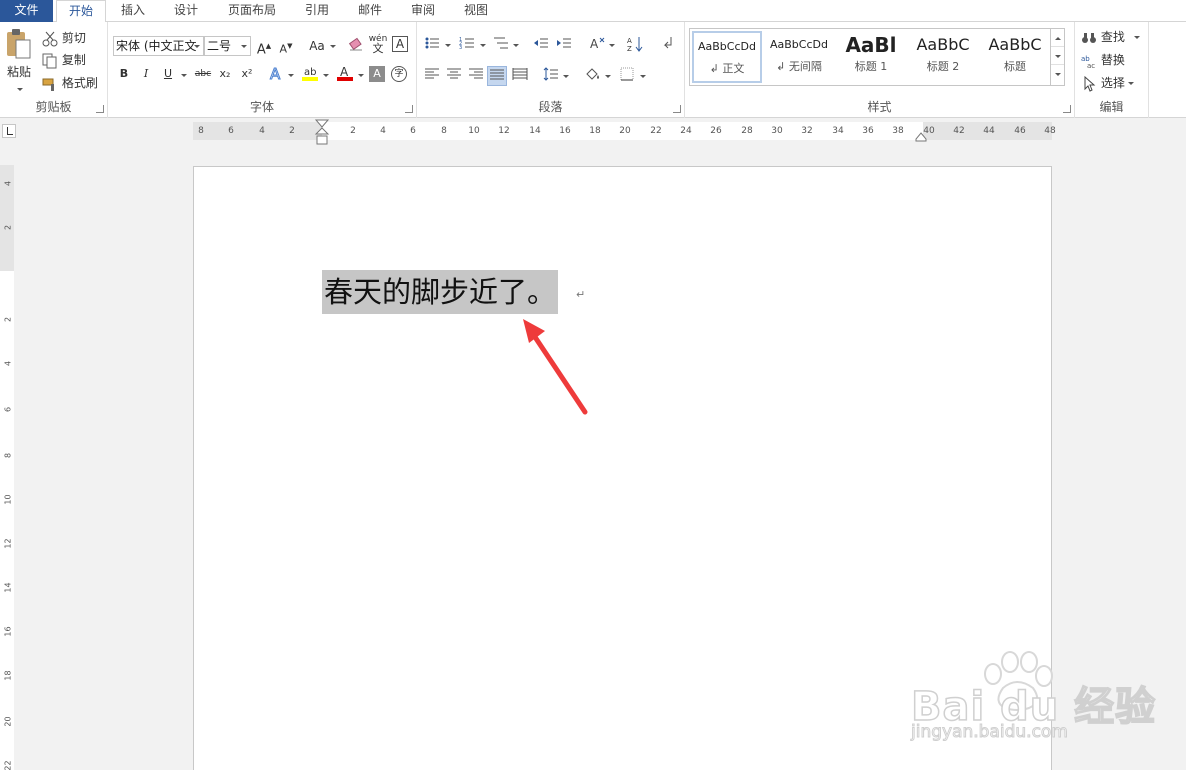 This screenshot has width=1186, height=770. What do you see at coordinates (1057, 56) in the screenshot?
I see `styles-scroll-down-icon` at bounding box center [1057, 56].